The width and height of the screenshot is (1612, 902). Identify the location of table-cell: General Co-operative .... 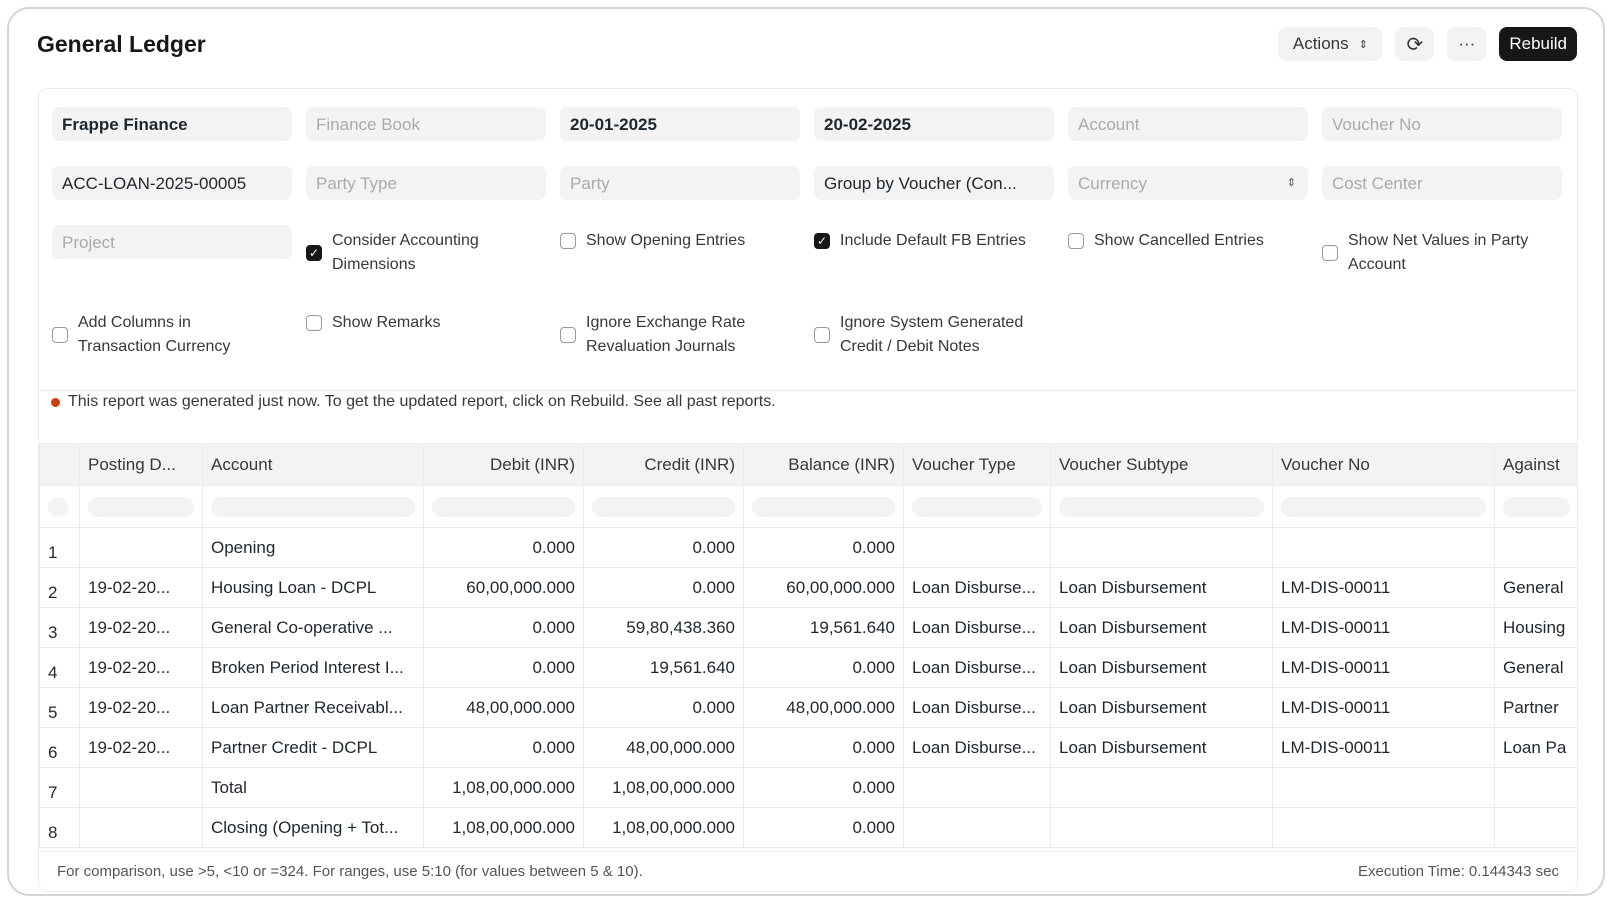
(313, 627).